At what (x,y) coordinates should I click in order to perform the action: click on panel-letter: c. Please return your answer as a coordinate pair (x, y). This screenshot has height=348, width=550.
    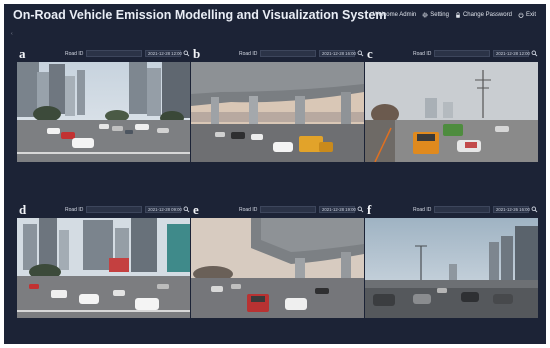
    Looking at the image, I should click on (370, 53).